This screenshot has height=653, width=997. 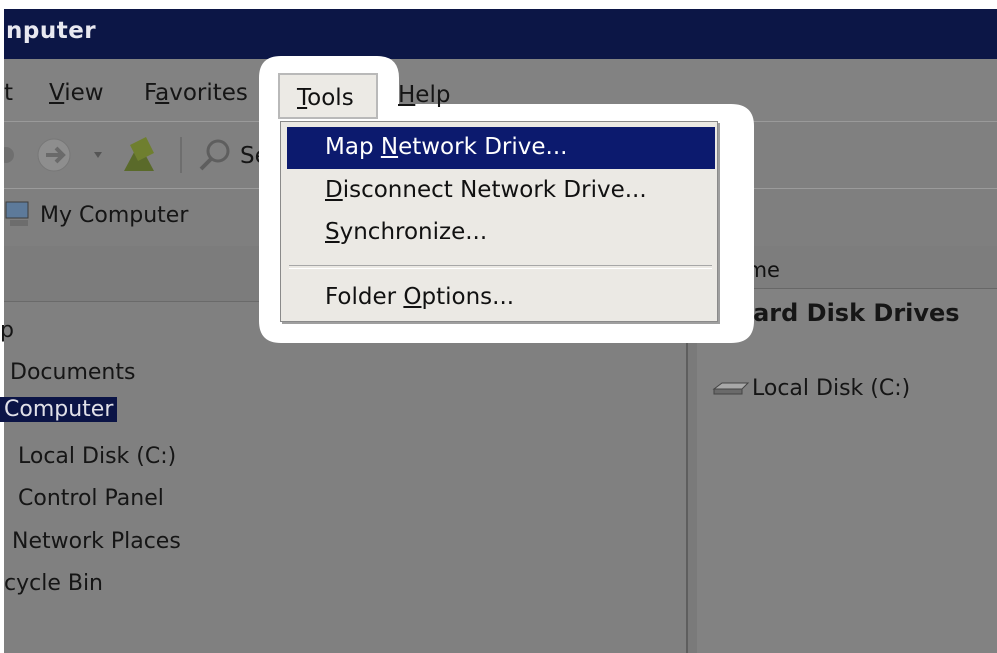 What do you see at coordinates (54, 155) in the screenshot?
I see `forward-button` at bounding box center [54, 155].